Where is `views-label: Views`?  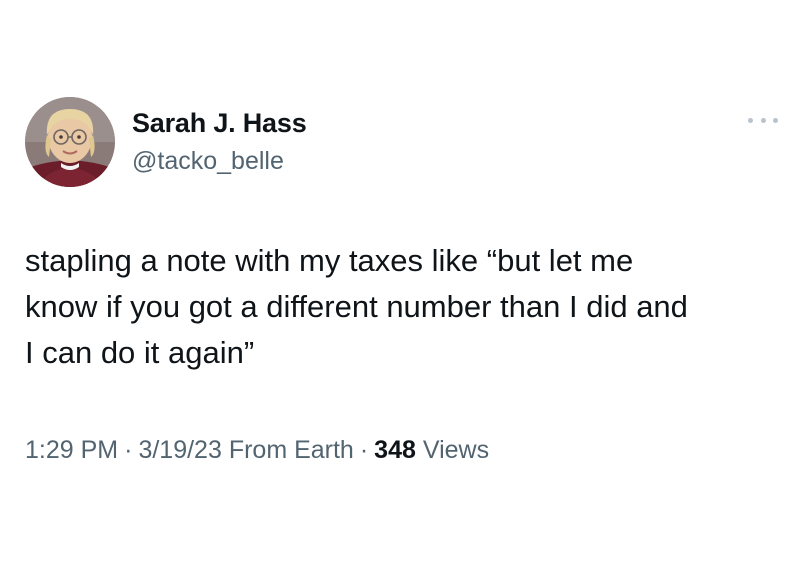 views-label: Views is located at coordinates (456, 450).